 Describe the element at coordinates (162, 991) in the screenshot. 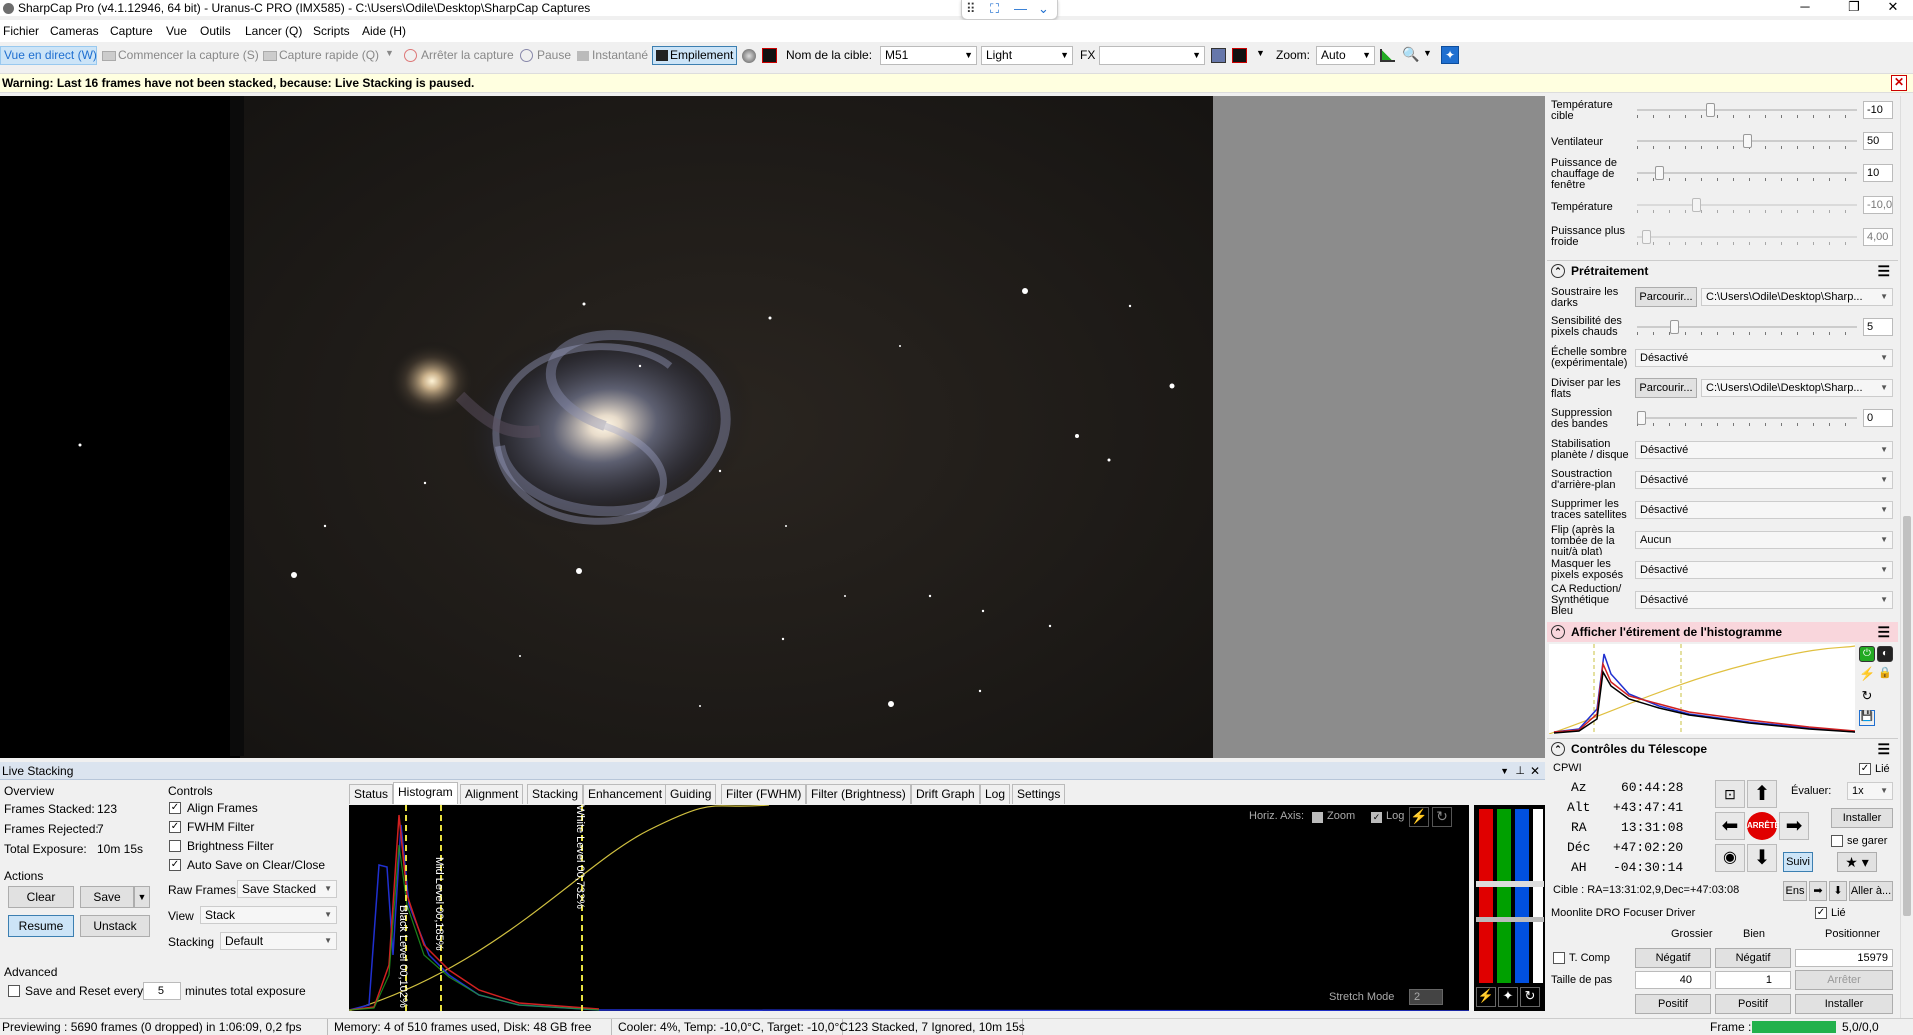

I see `save-reset-minutes-input: 5` at that location.